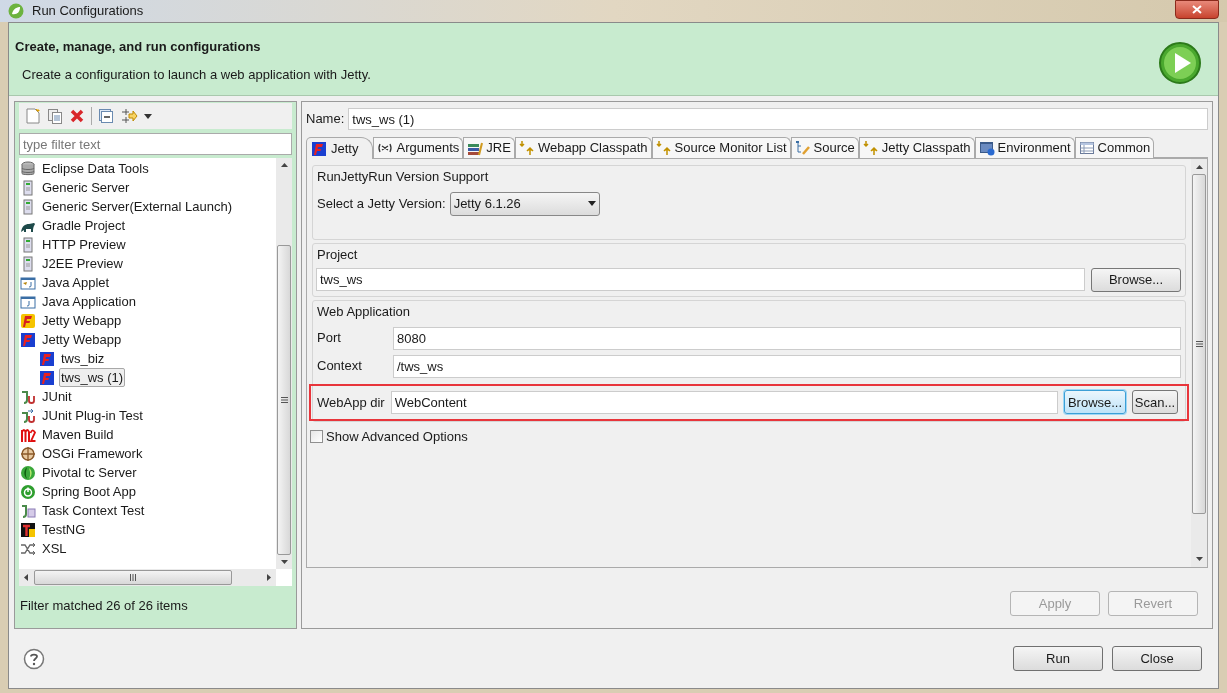 The height and width of the screenshot is (693, 1227). What do you see at coordinates (340, 366) in the screenshot?
I see `context-label: Context` at bounding box center [340, 366].